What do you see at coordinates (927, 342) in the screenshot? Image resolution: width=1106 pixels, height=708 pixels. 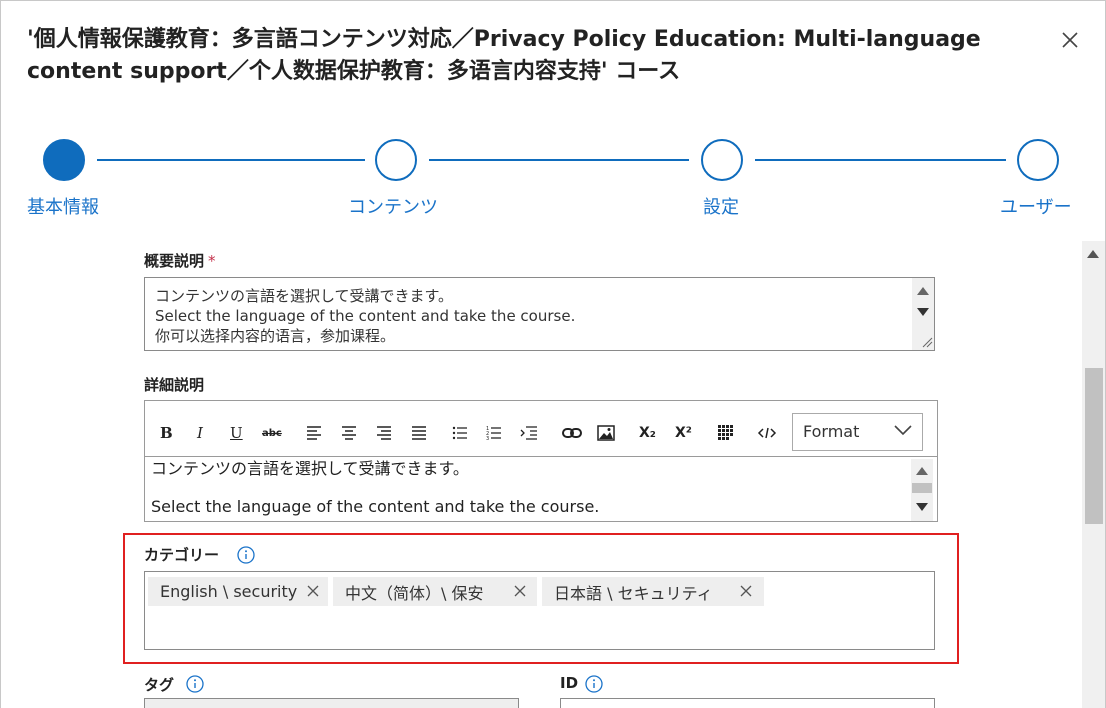 I see `resize-handle-icon` at bounding box center [927, 342].